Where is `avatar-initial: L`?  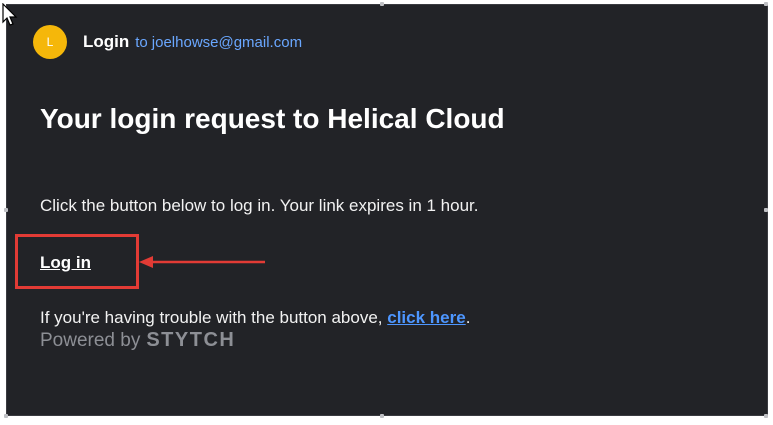
avatar-initial: L is located at coordinates (50, 42).